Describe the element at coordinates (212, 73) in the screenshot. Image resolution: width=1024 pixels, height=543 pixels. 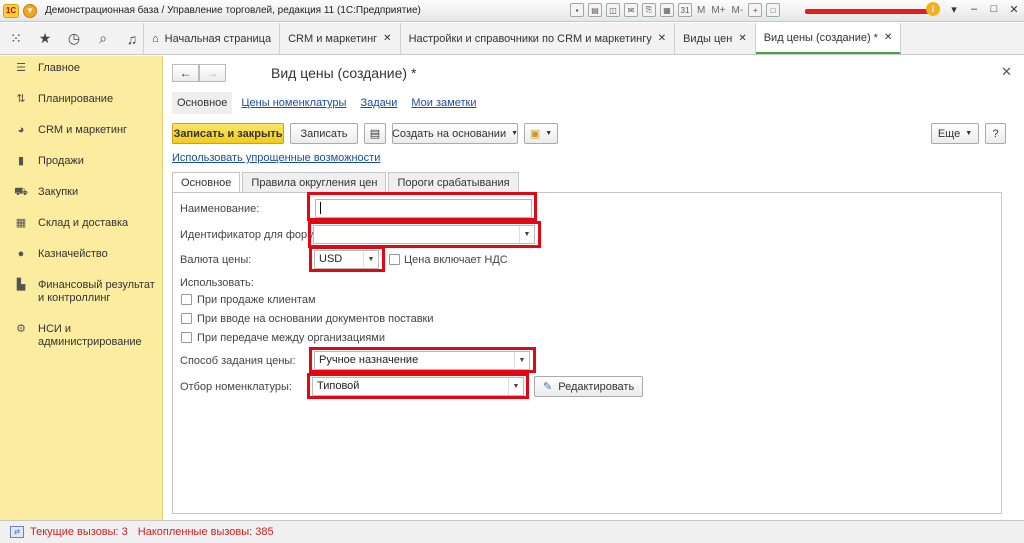
I see `forward-button: →` at that location.